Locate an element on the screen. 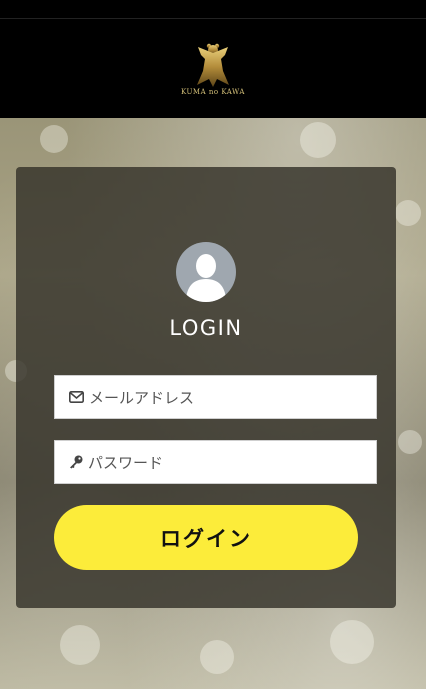  password-field: パスワード is located at coordinates (215, 462).